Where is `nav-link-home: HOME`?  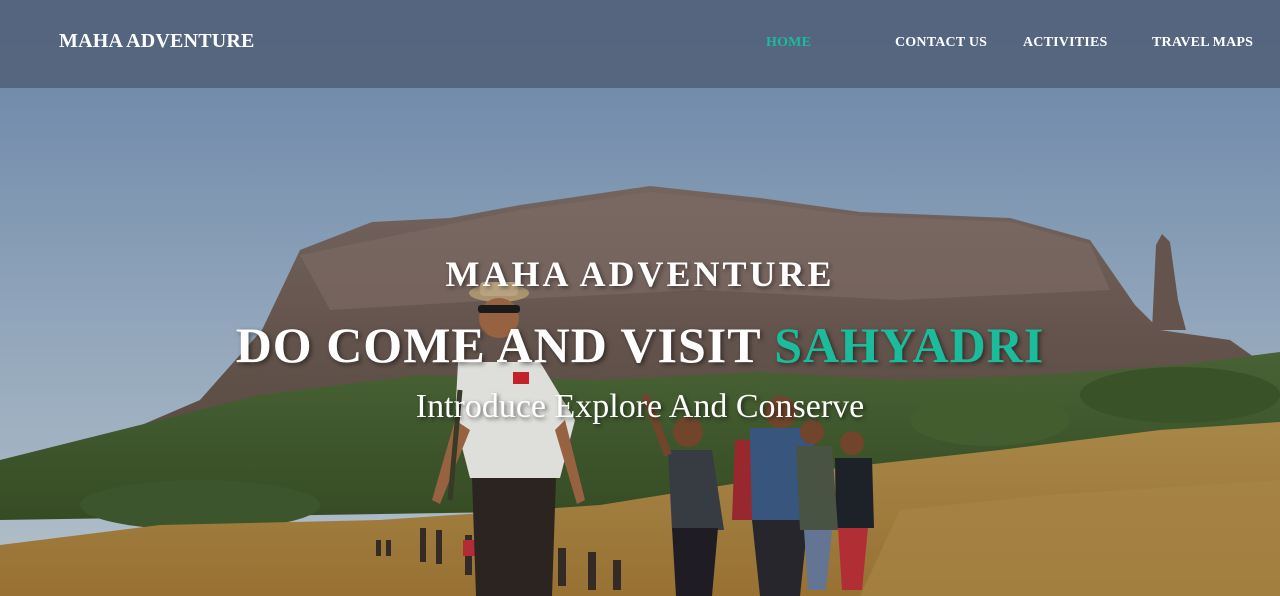
nav-link-home: HOME is located at coordinates (788, 43).